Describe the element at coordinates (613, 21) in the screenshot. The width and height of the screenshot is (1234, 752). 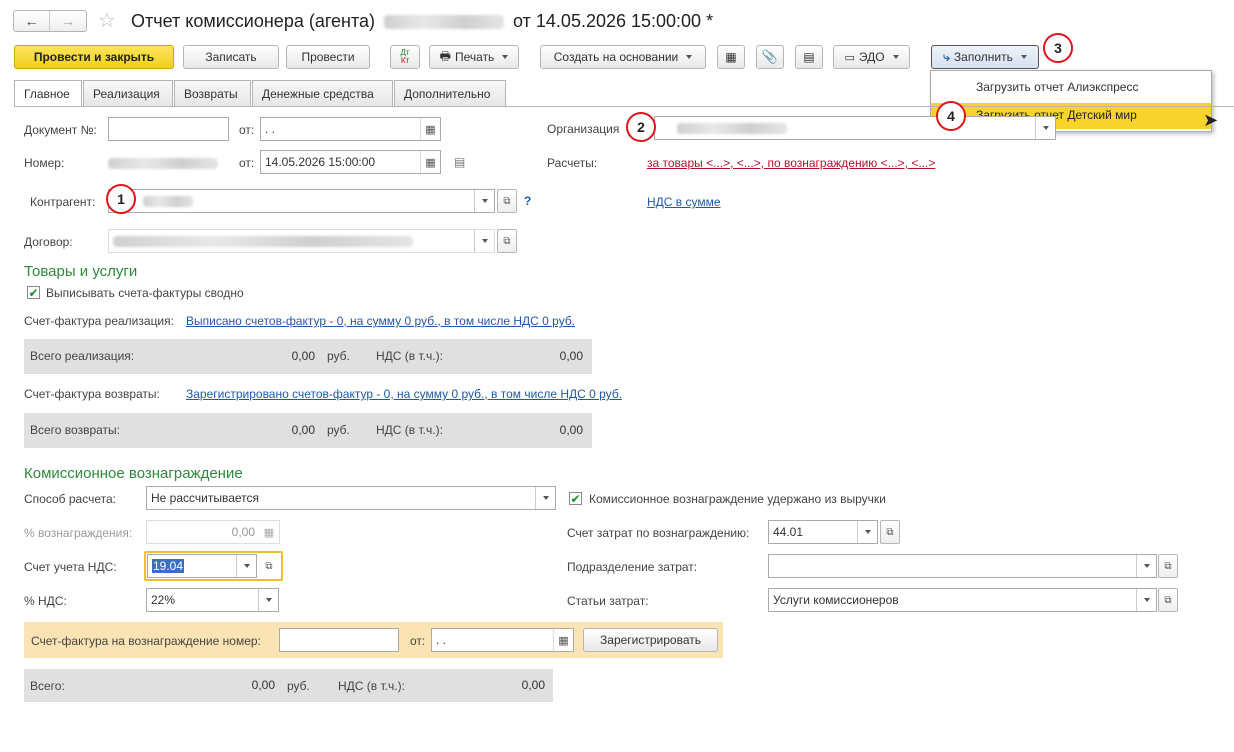
I see `title-suffix: от 14.05.2026 15:00:00 *` at that location.